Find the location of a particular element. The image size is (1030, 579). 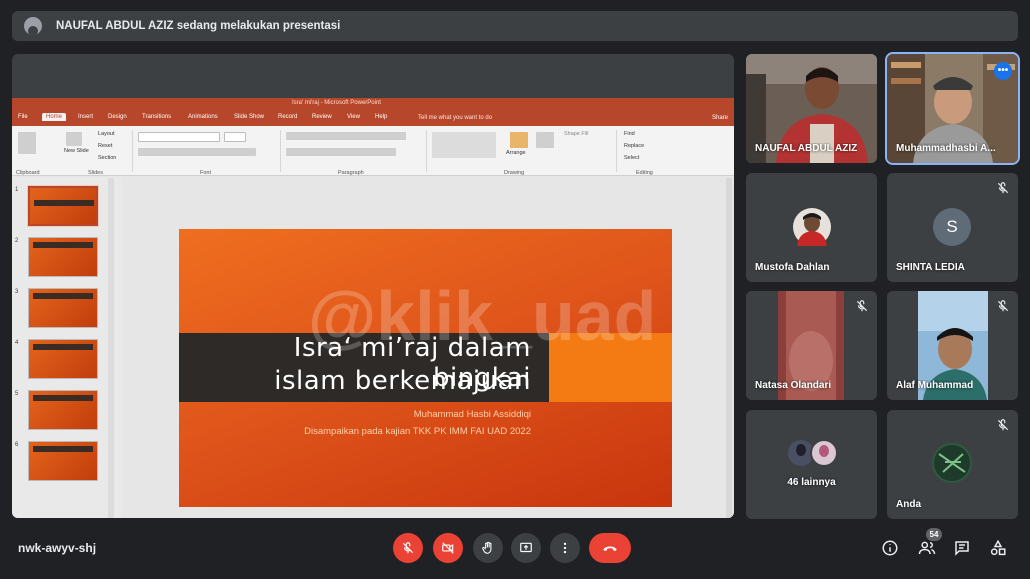

present-screen-icon is located at coordinates (526, 547).